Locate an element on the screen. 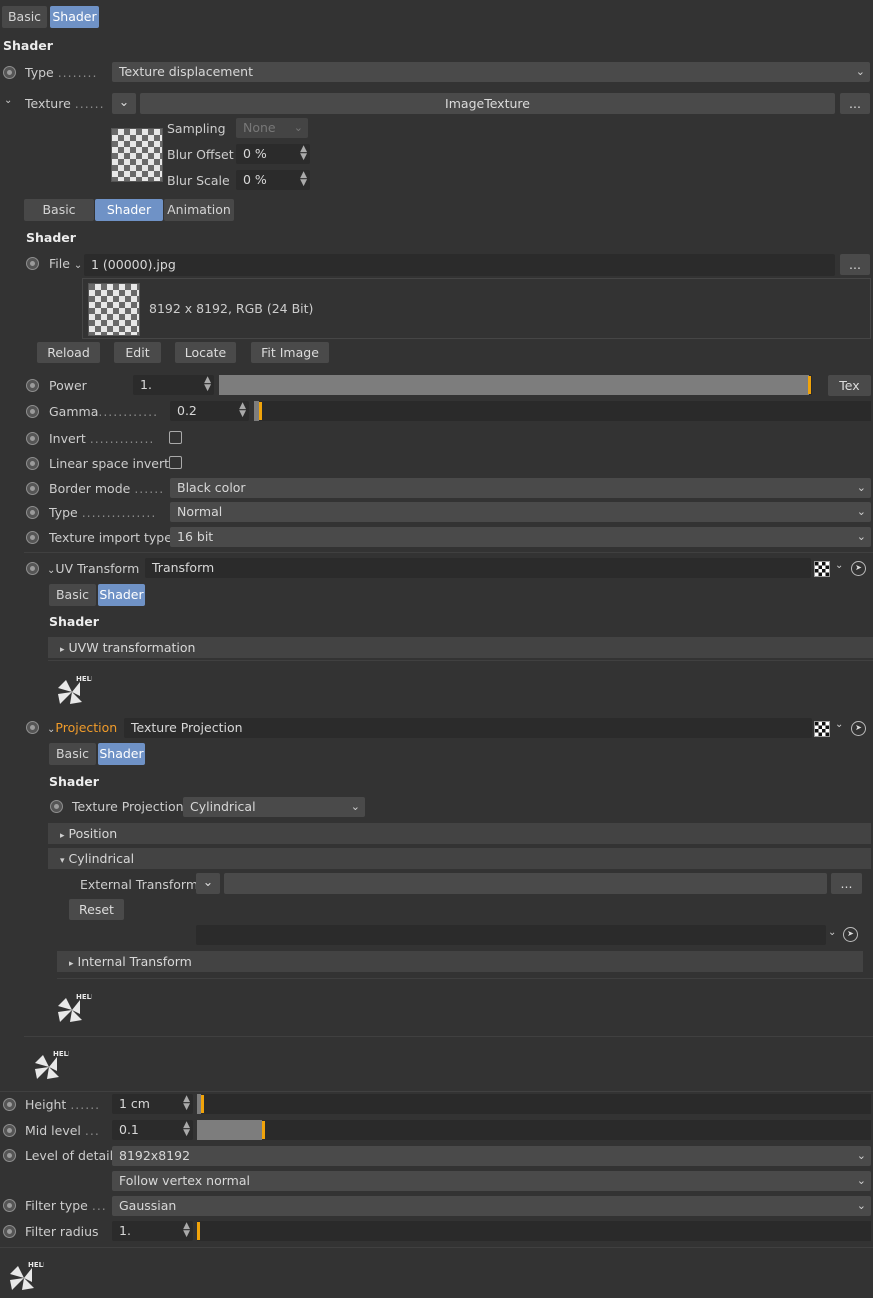 Image resolution: width=873 pixels, height=1298 pixels. level-detail-select: 8192x8192 ⌄ is located at coordinates (491, 1156).